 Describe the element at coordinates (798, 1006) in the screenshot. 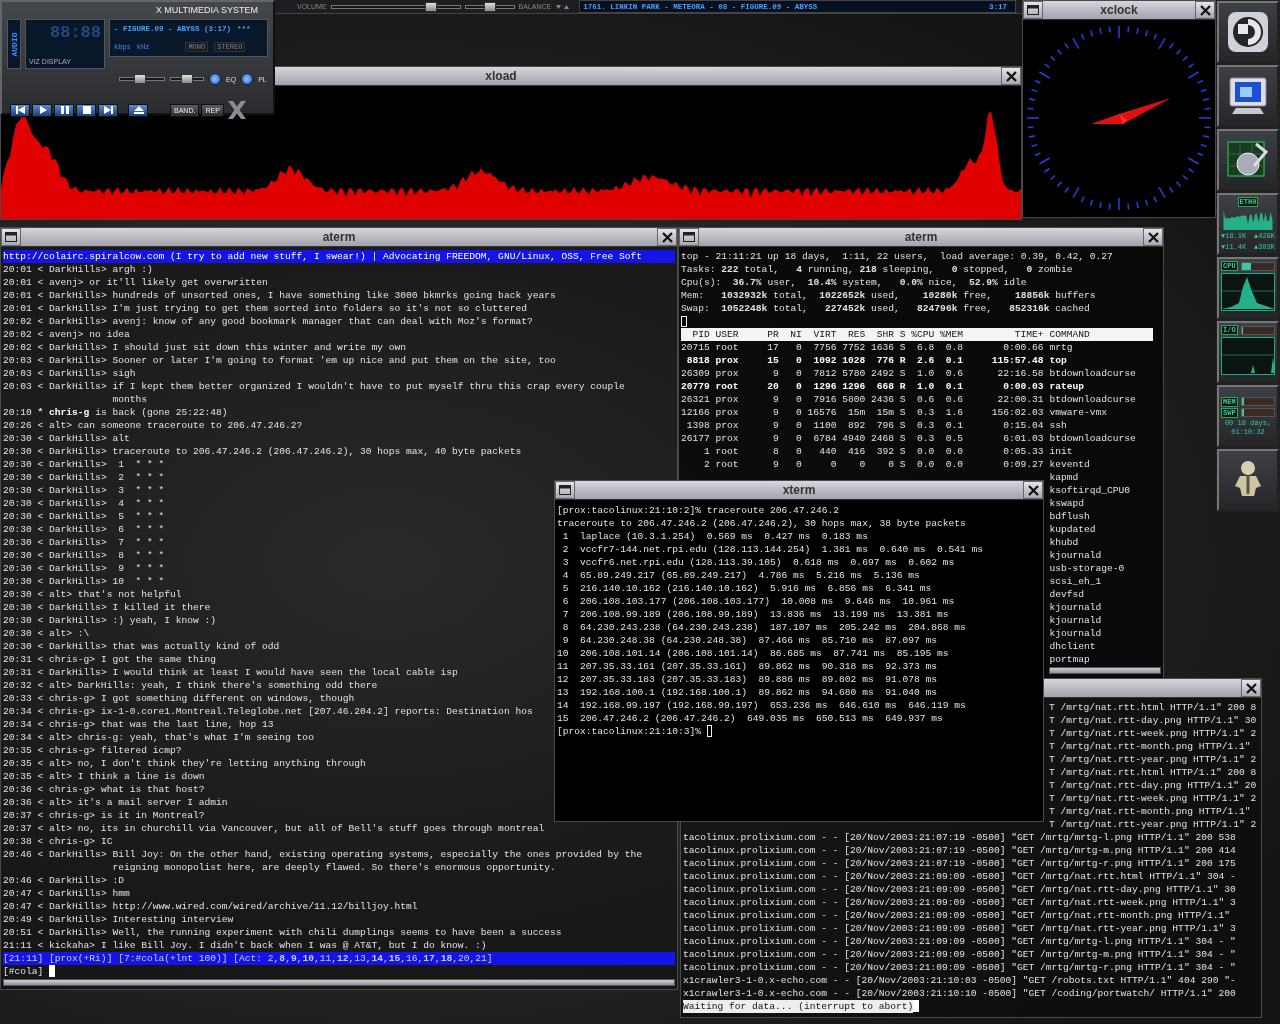

I see `status-message: Waiting for data... (interrupt to abort)` at that location.